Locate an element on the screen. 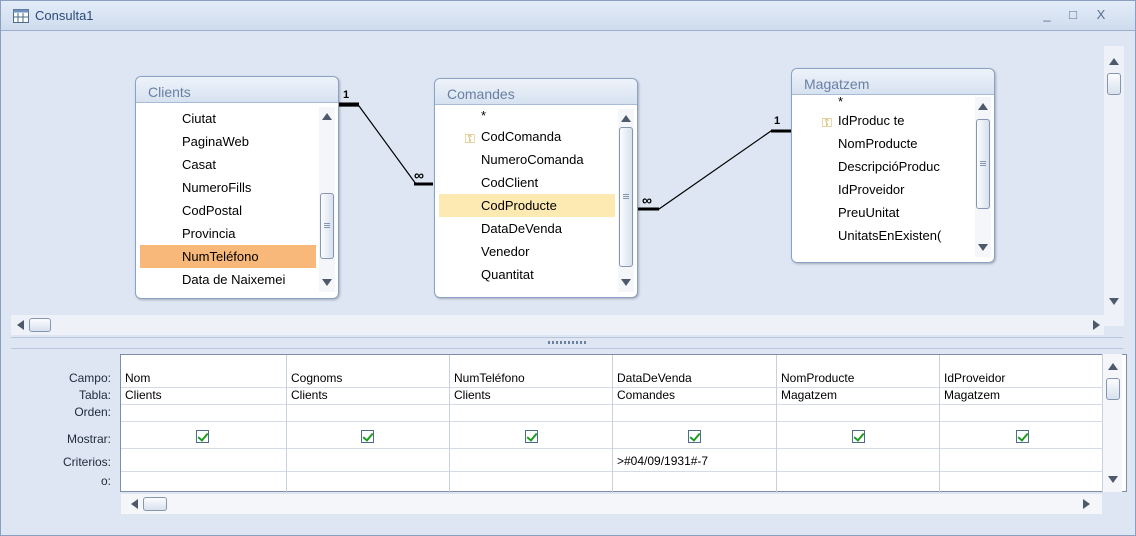  table-title: Clients is located at coordinates (237, 90).